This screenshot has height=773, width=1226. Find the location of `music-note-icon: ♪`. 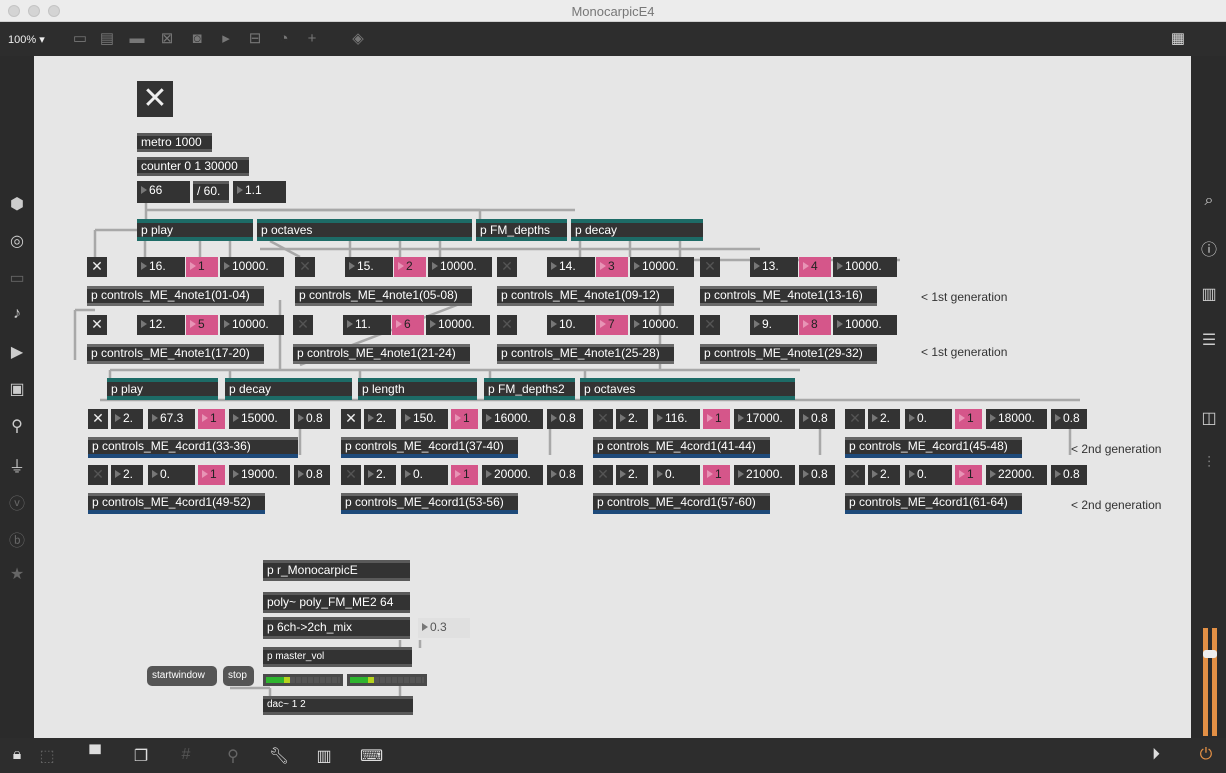

music-note-icon: ♪ is located at coordinates (17, 314).